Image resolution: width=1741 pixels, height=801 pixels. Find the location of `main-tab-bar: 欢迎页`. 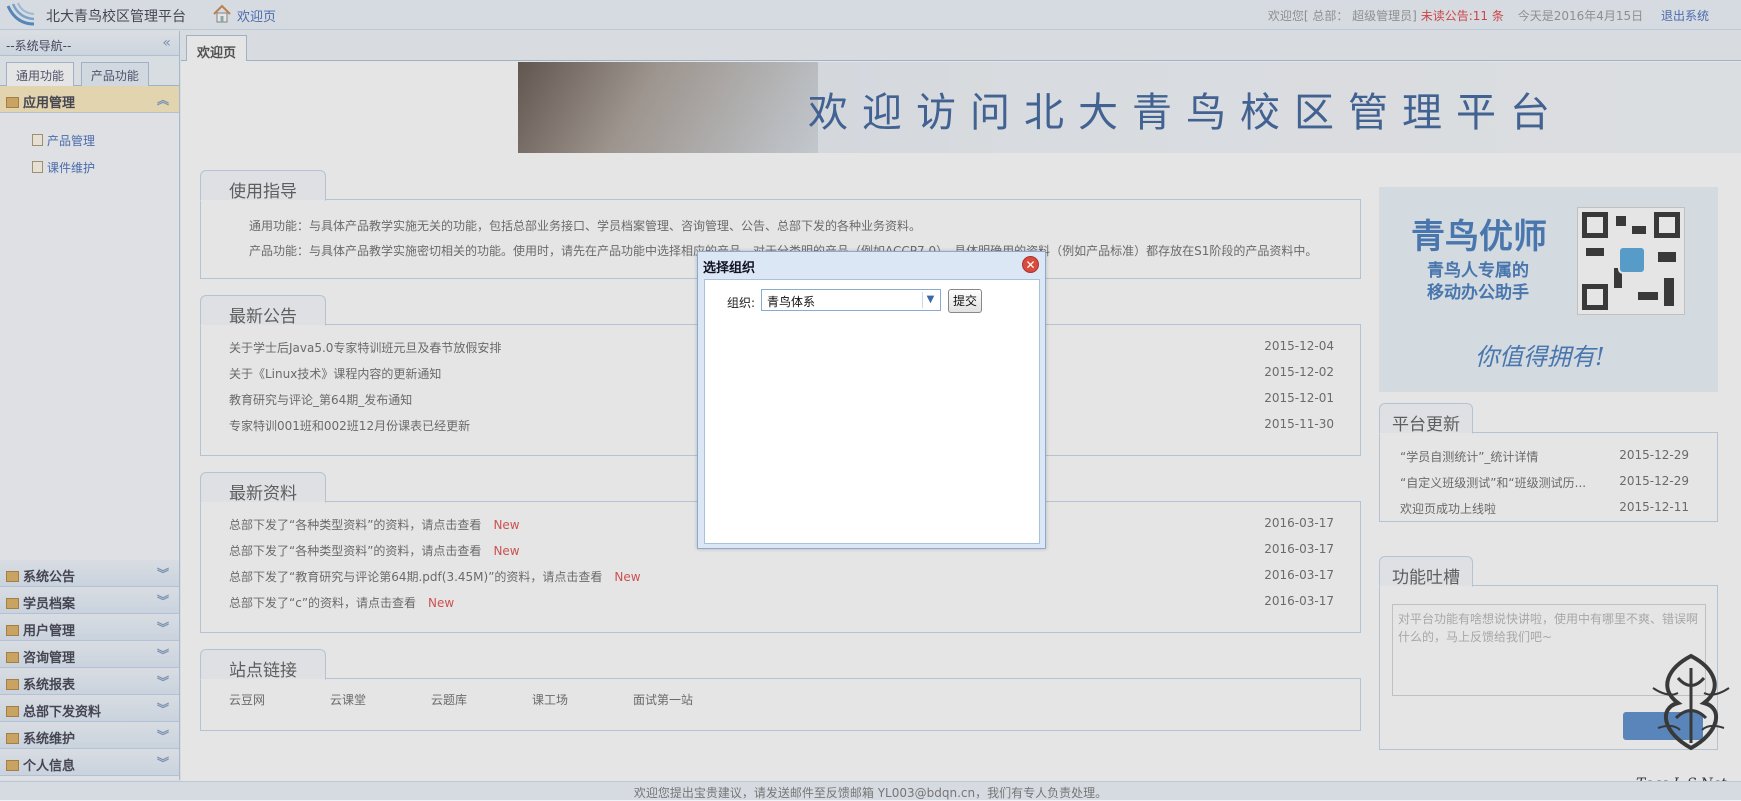

main-tab-bar: 欢迎页 is located at coordinates (961, 46).